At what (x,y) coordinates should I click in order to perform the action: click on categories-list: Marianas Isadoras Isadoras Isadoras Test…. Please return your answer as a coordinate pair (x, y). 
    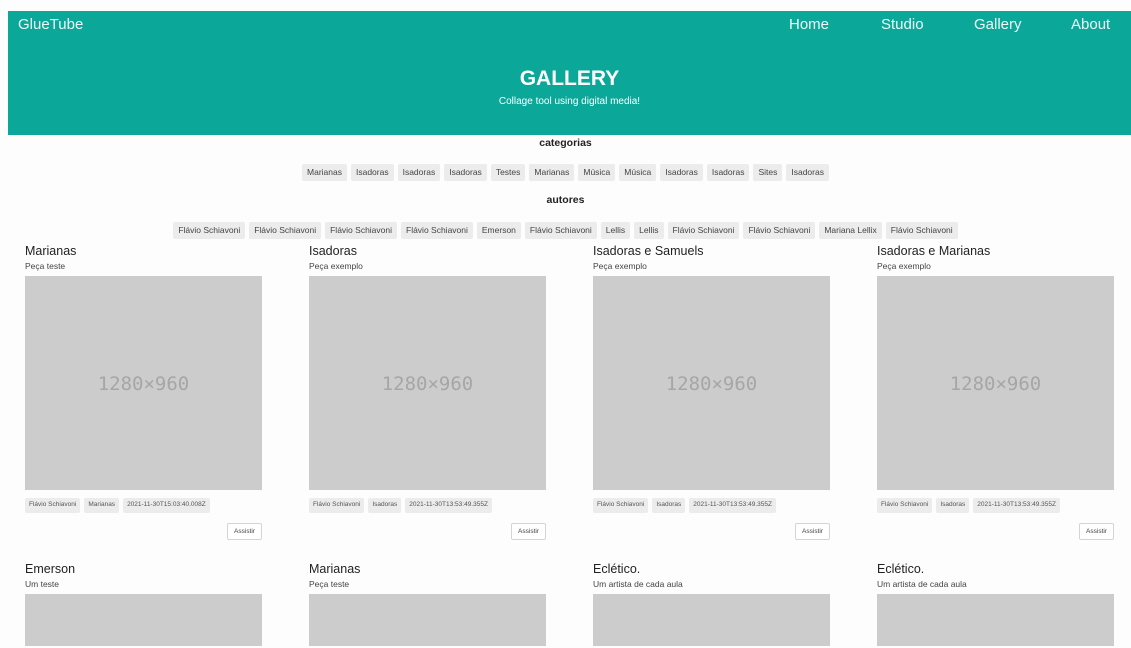
    Looking at the image, I should click on (565, 172).